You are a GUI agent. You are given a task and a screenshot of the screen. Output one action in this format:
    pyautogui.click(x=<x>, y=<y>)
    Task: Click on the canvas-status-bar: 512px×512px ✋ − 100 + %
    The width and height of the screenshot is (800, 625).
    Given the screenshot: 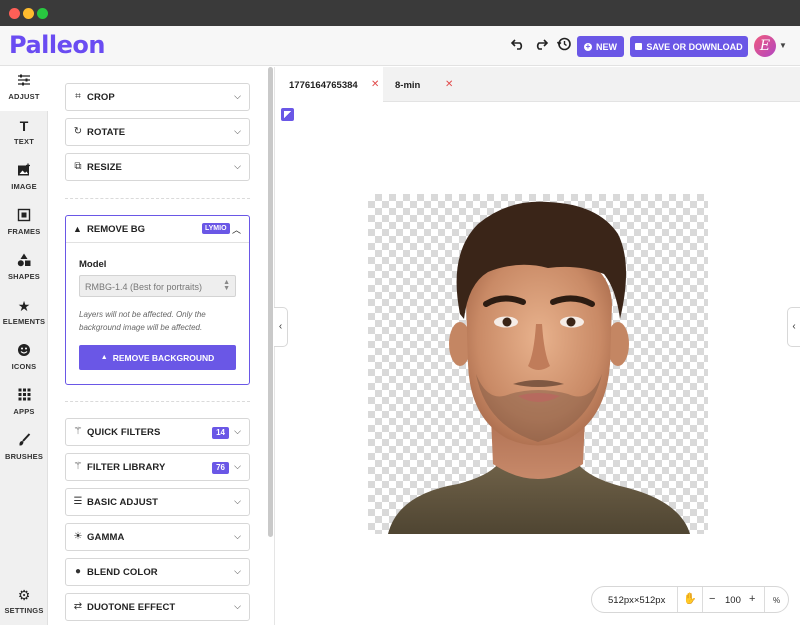 What is the action you would take?
    pyautogui.click(x=690, y=599)
    